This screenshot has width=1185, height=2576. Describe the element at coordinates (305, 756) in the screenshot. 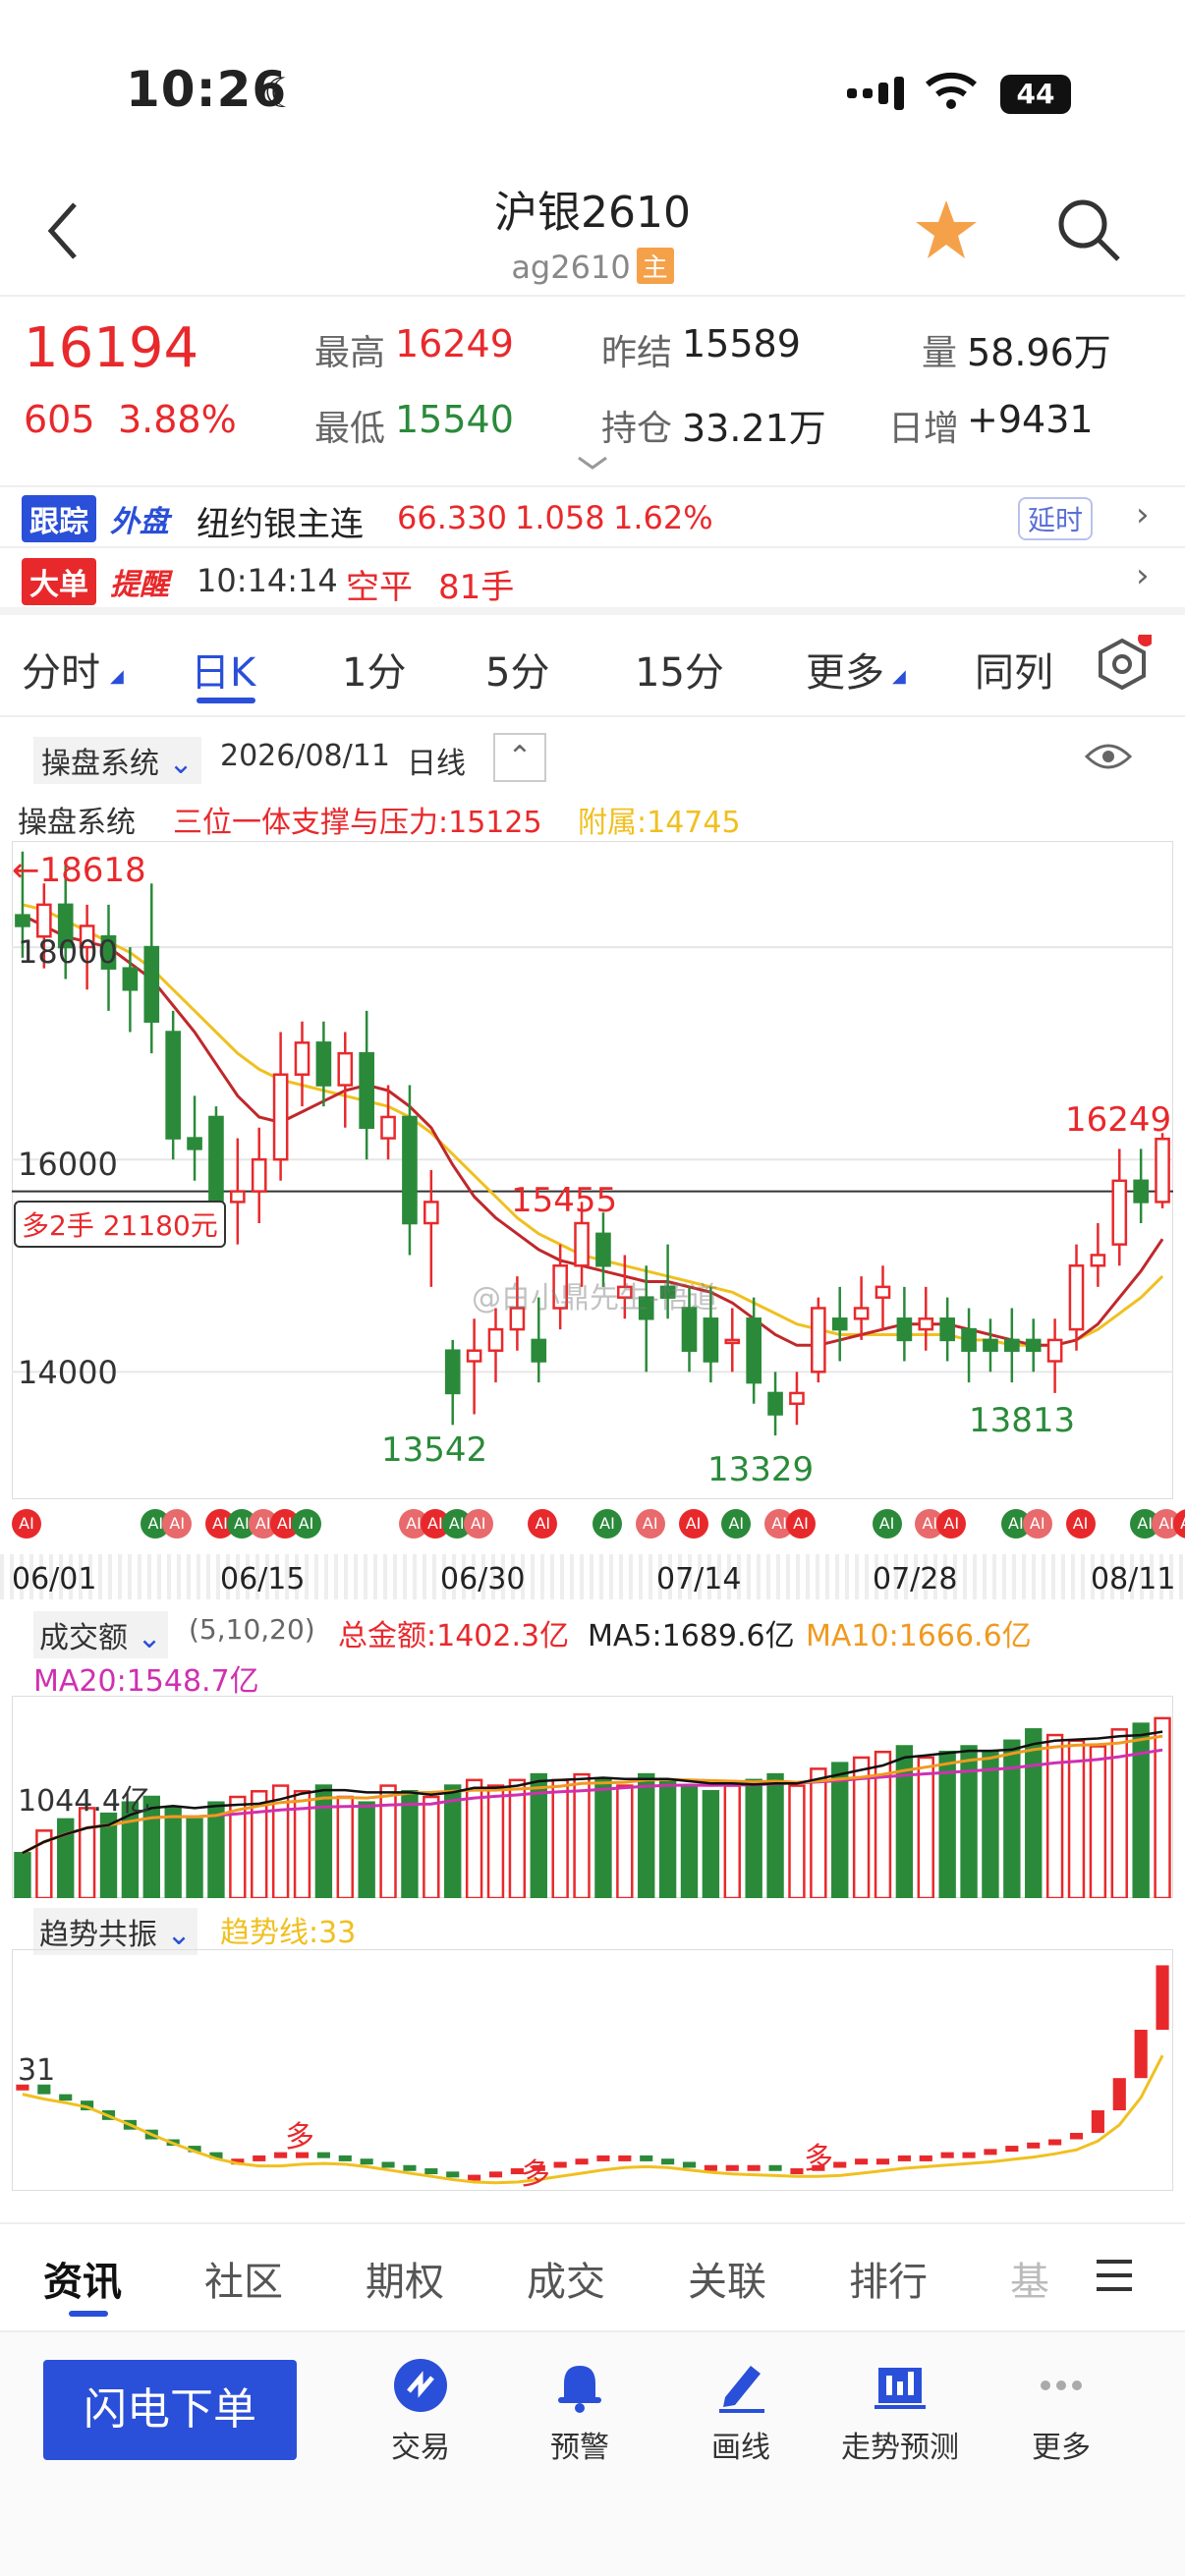

I see `chart-date: 2026/08/11` at that location.